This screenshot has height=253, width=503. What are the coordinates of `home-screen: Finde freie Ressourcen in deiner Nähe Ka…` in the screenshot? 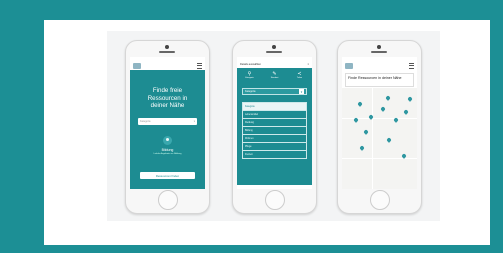 It's located at (167, 123).